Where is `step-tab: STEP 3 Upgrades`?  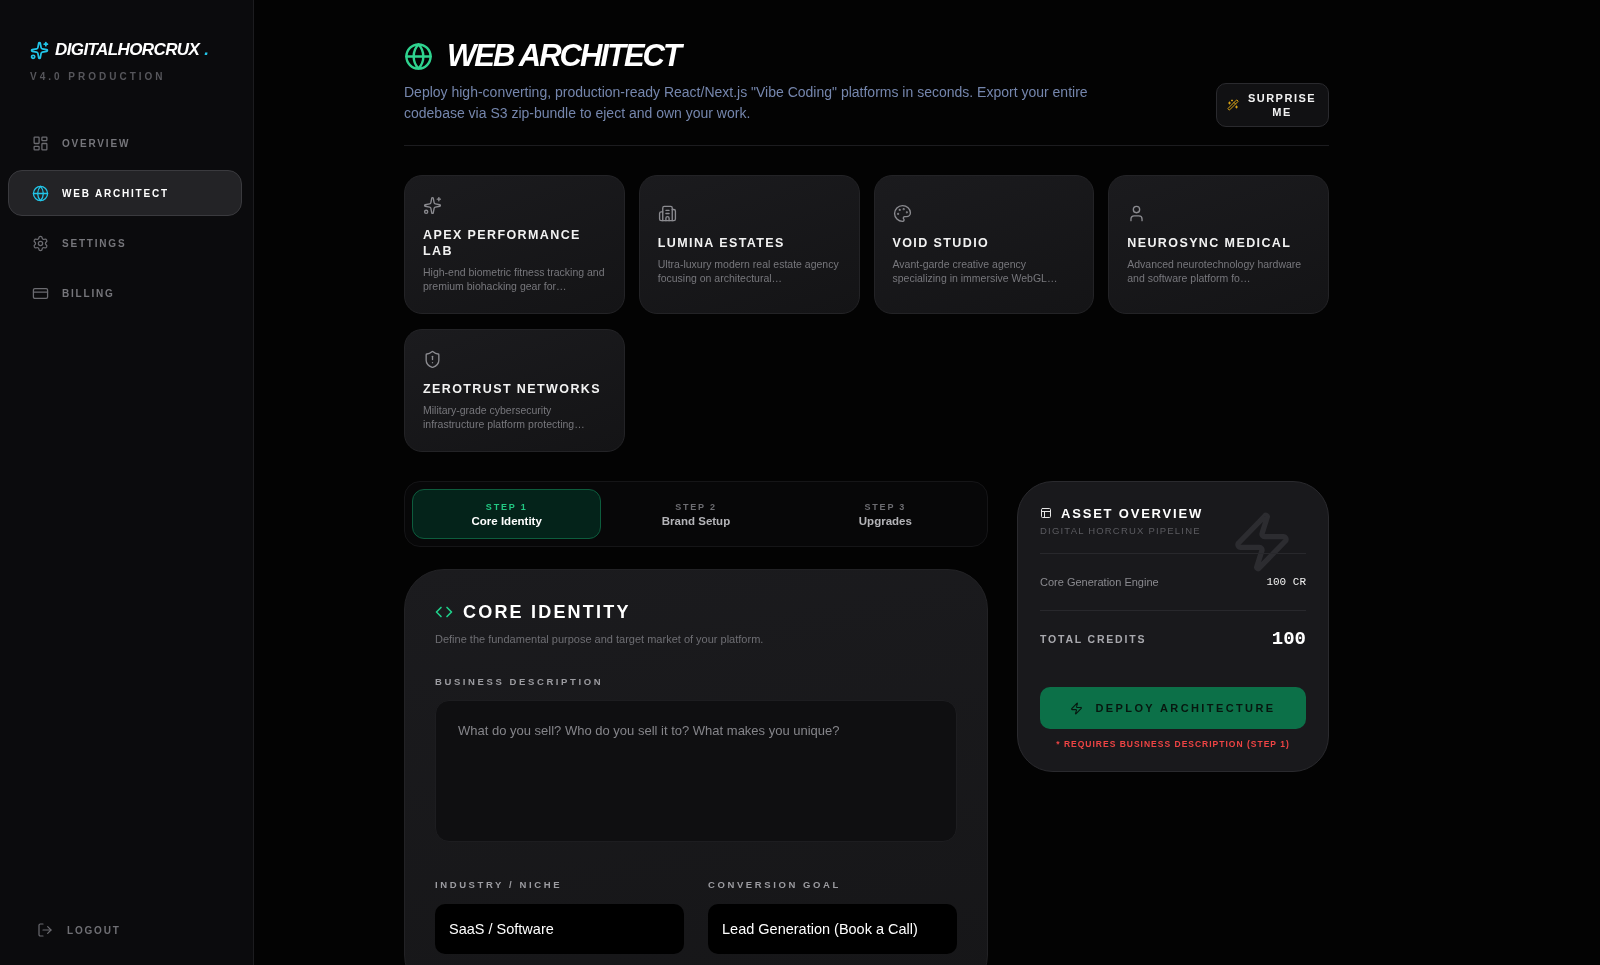
step-tab: STEP 3 Upgrades is located at coordinates (885, 514).